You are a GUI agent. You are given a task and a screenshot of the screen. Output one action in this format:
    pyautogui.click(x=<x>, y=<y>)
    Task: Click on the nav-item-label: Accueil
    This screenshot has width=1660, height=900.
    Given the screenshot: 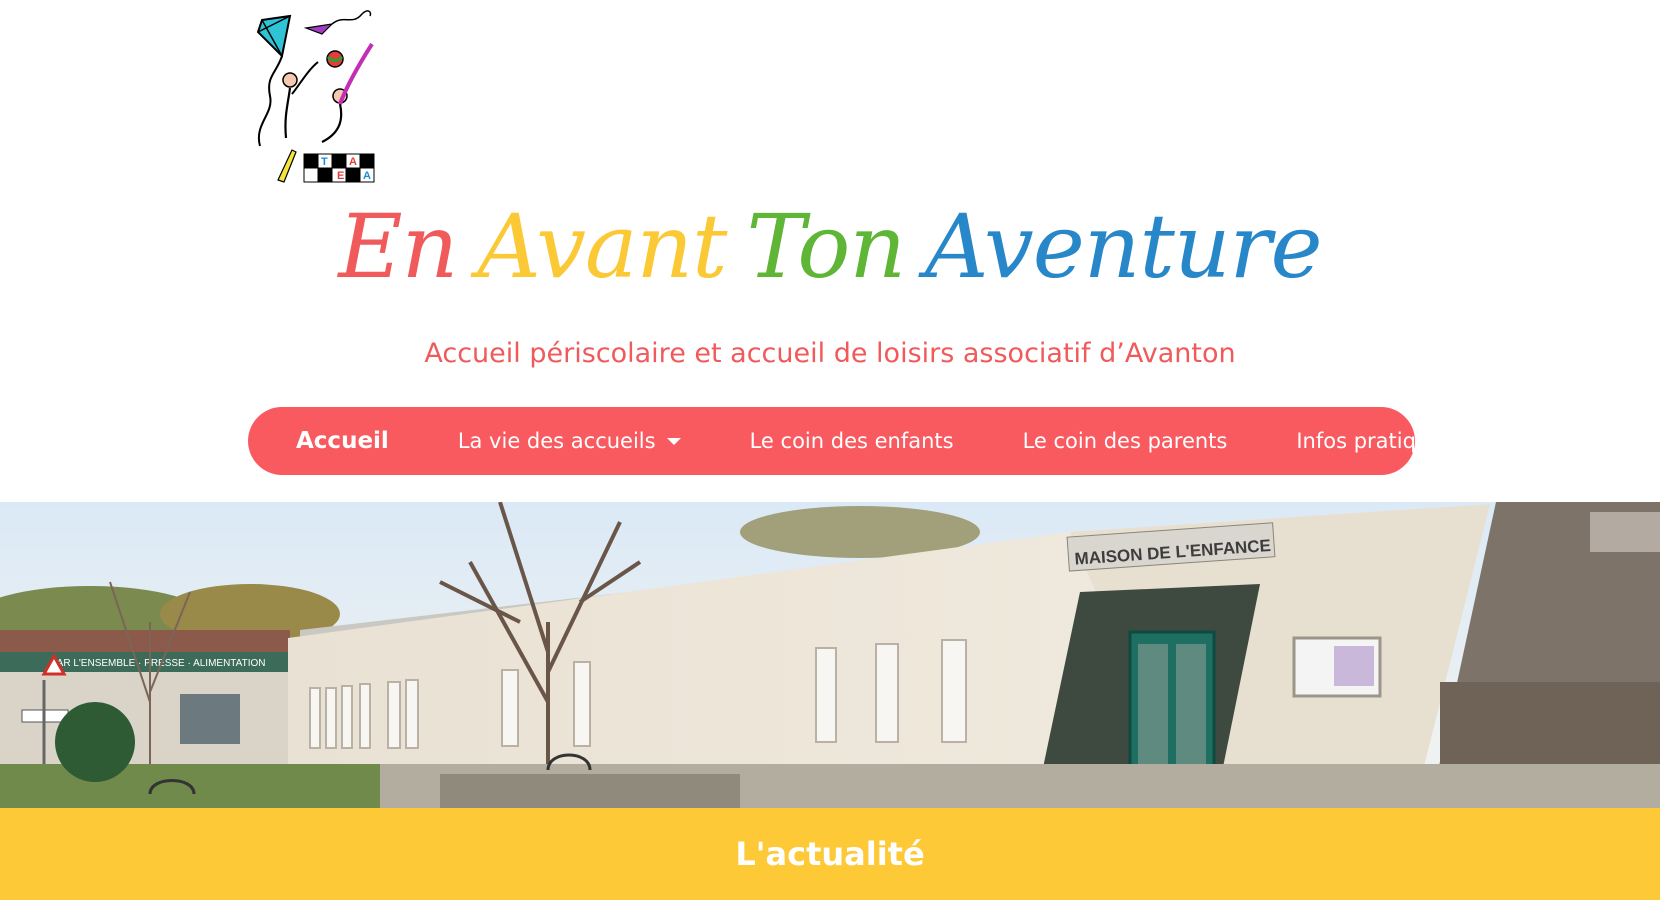 What is the action you would take?
    pyautogui.click(x=342, y=441)
    